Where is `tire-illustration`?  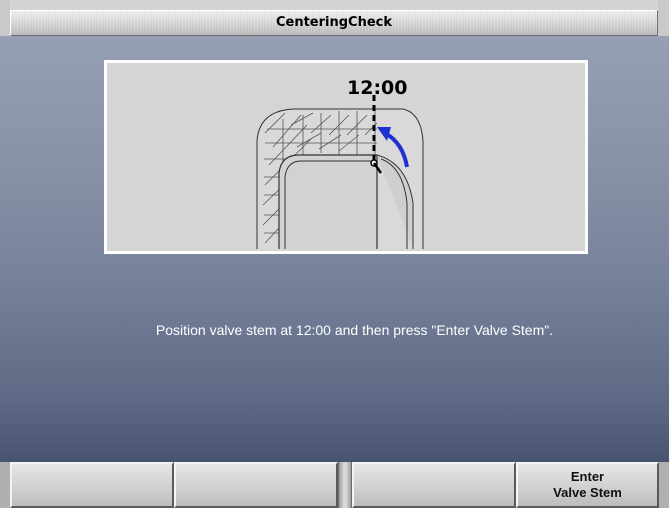
tire-illustration is located at coordinates (340, 172).